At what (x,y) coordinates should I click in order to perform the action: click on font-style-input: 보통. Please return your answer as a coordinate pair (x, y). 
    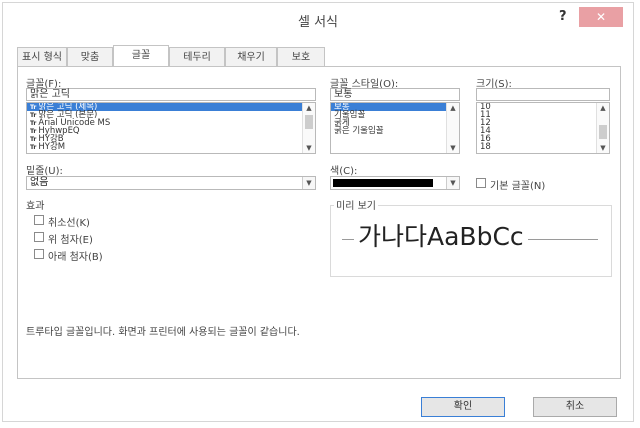
    Looking at the image, I should click on (395, 94).